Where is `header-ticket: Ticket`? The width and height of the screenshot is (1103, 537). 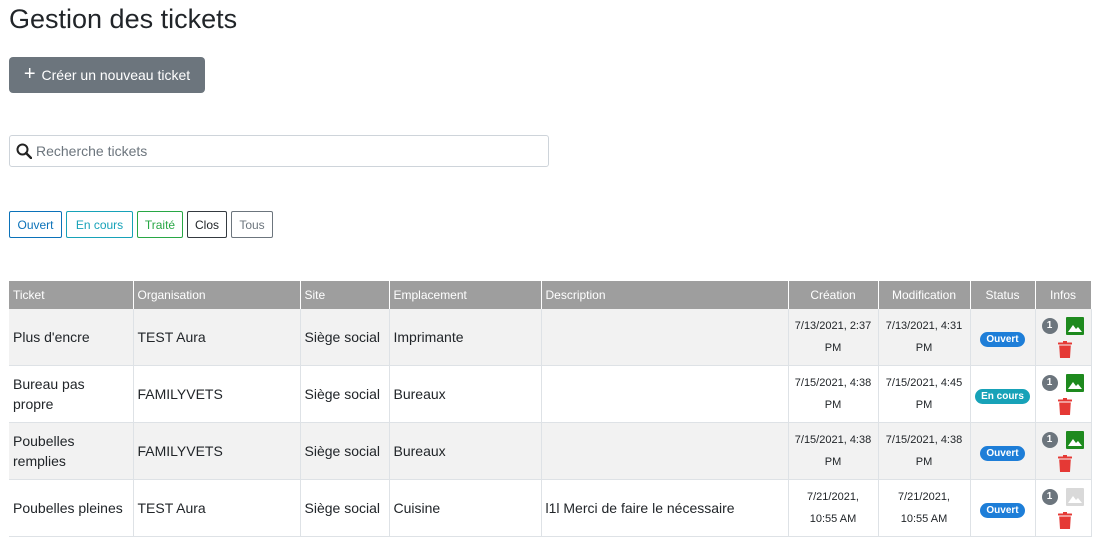 header-ticket: Ticket is located at coordinates (71, 295).